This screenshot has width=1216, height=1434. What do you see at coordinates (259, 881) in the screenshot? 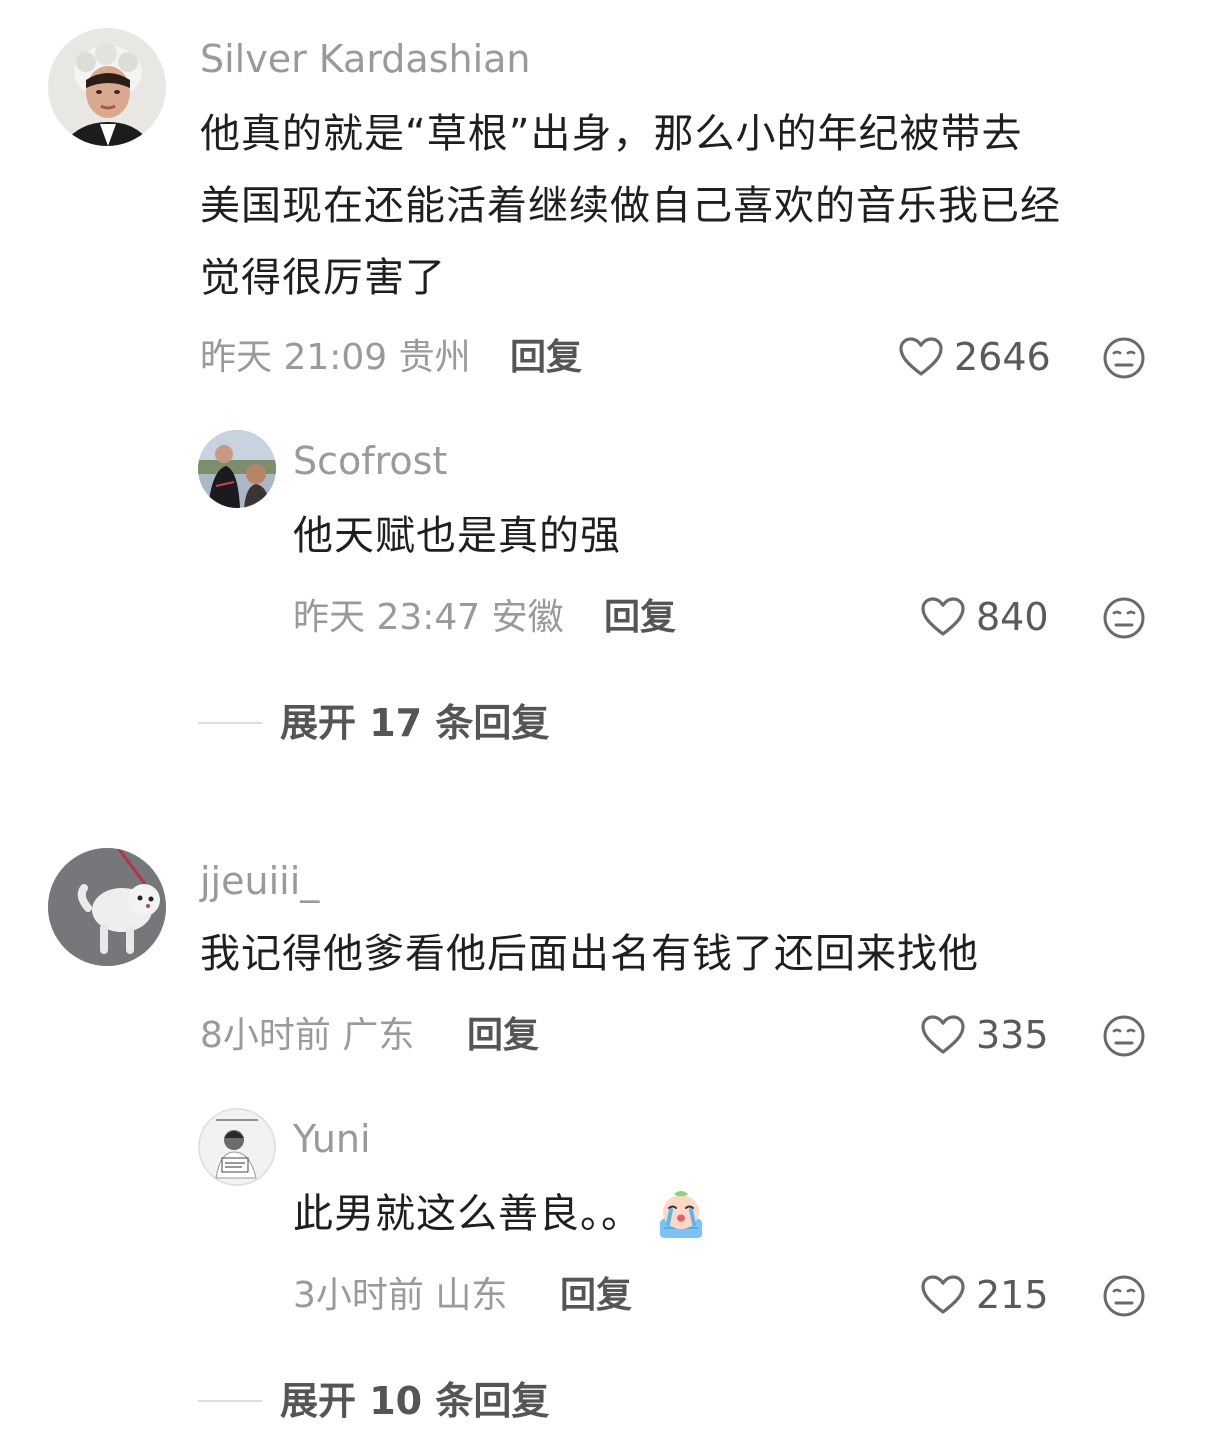
I see `comment-username: jjeuiii_` at bounding box center [259, 881].